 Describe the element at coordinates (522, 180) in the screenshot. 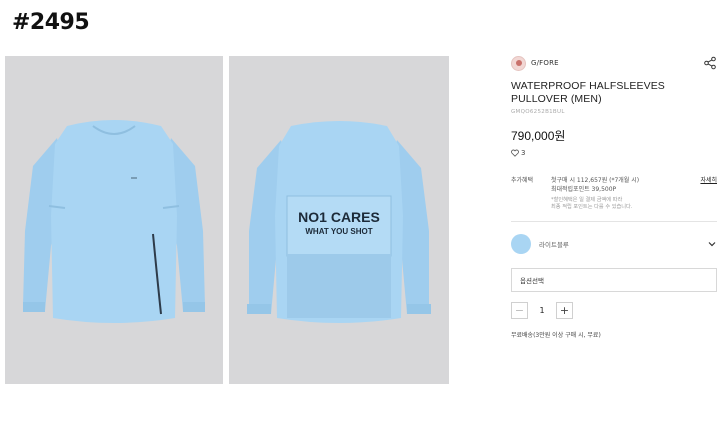

I see `benefit-label: 추가혜택` at that location.